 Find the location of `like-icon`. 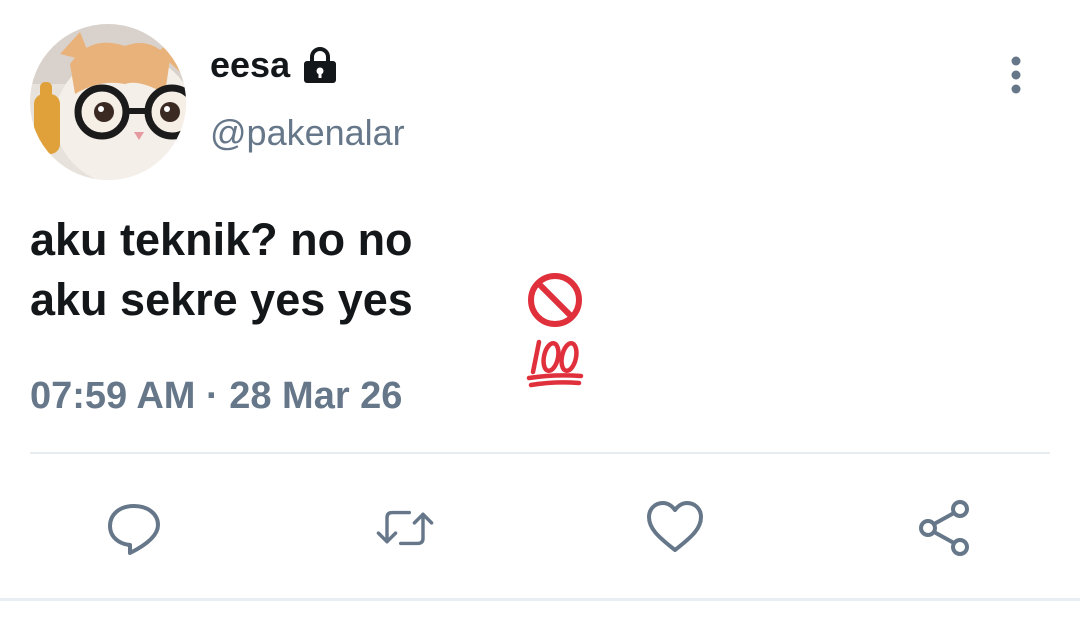

like-icon is located at coordinates (675, 526).